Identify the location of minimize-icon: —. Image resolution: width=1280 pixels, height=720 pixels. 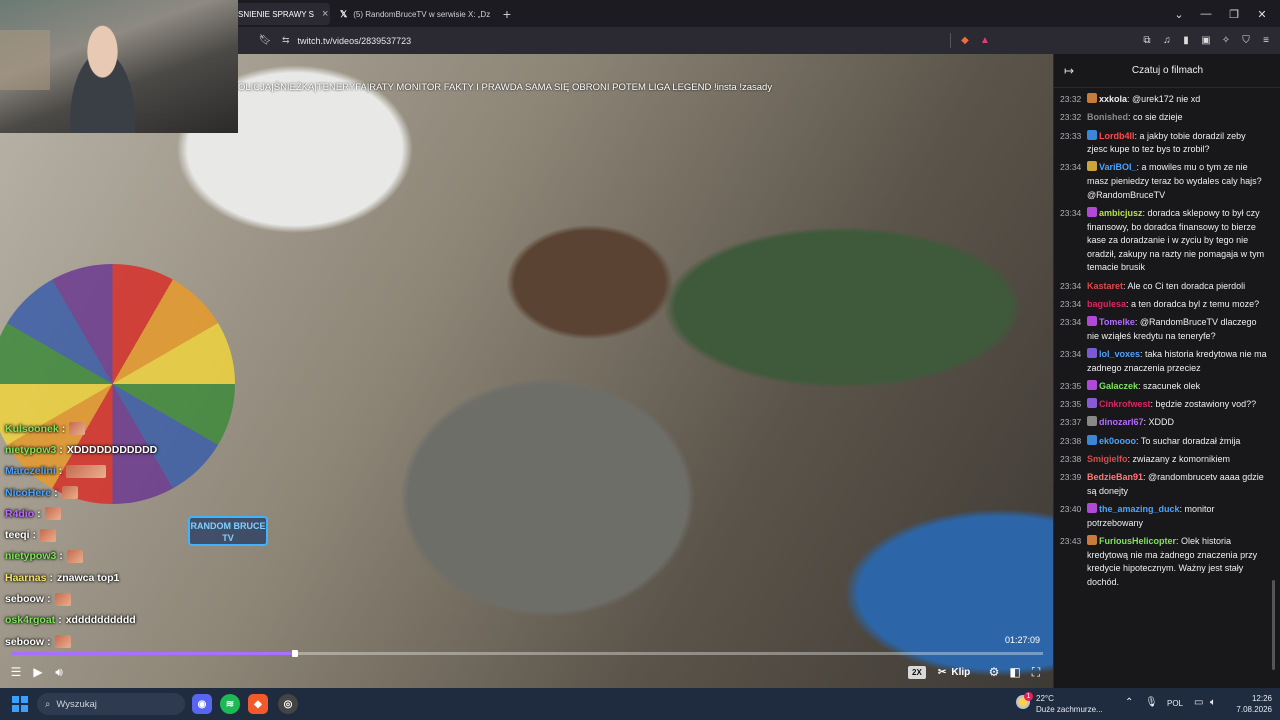
(1206, 14).